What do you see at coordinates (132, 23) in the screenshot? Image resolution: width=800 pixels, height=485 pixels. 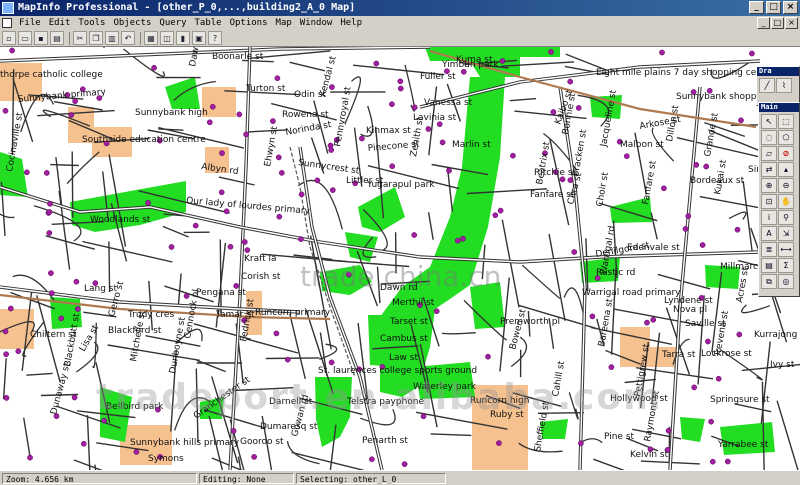 I see `menu-objects: Objects` at bounding box center [132, 23].